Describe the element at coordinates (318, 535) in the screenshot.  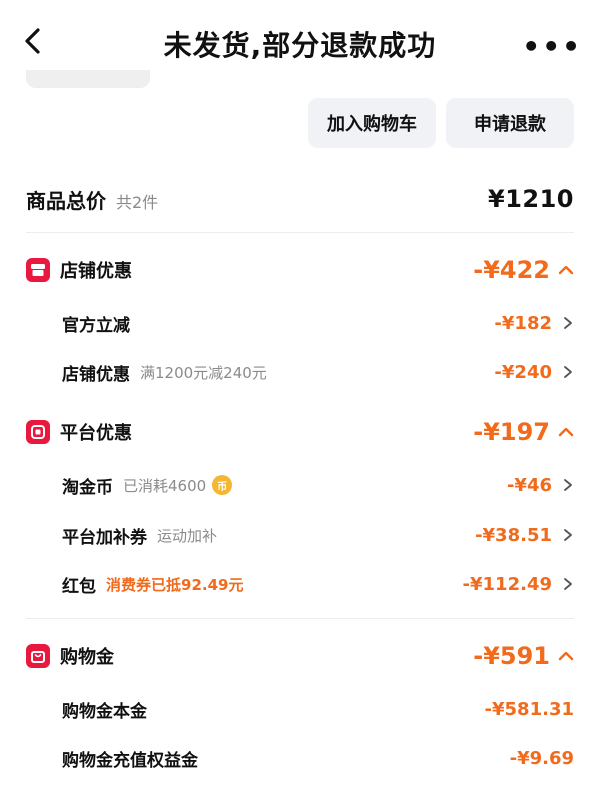
I see `list-item: 平台加补券 运动加补 -¥38.51` at that location.